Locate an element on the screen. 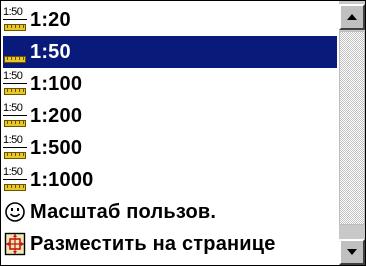  list-item: 1:50 1:500 is located at coordinates (170, 148).